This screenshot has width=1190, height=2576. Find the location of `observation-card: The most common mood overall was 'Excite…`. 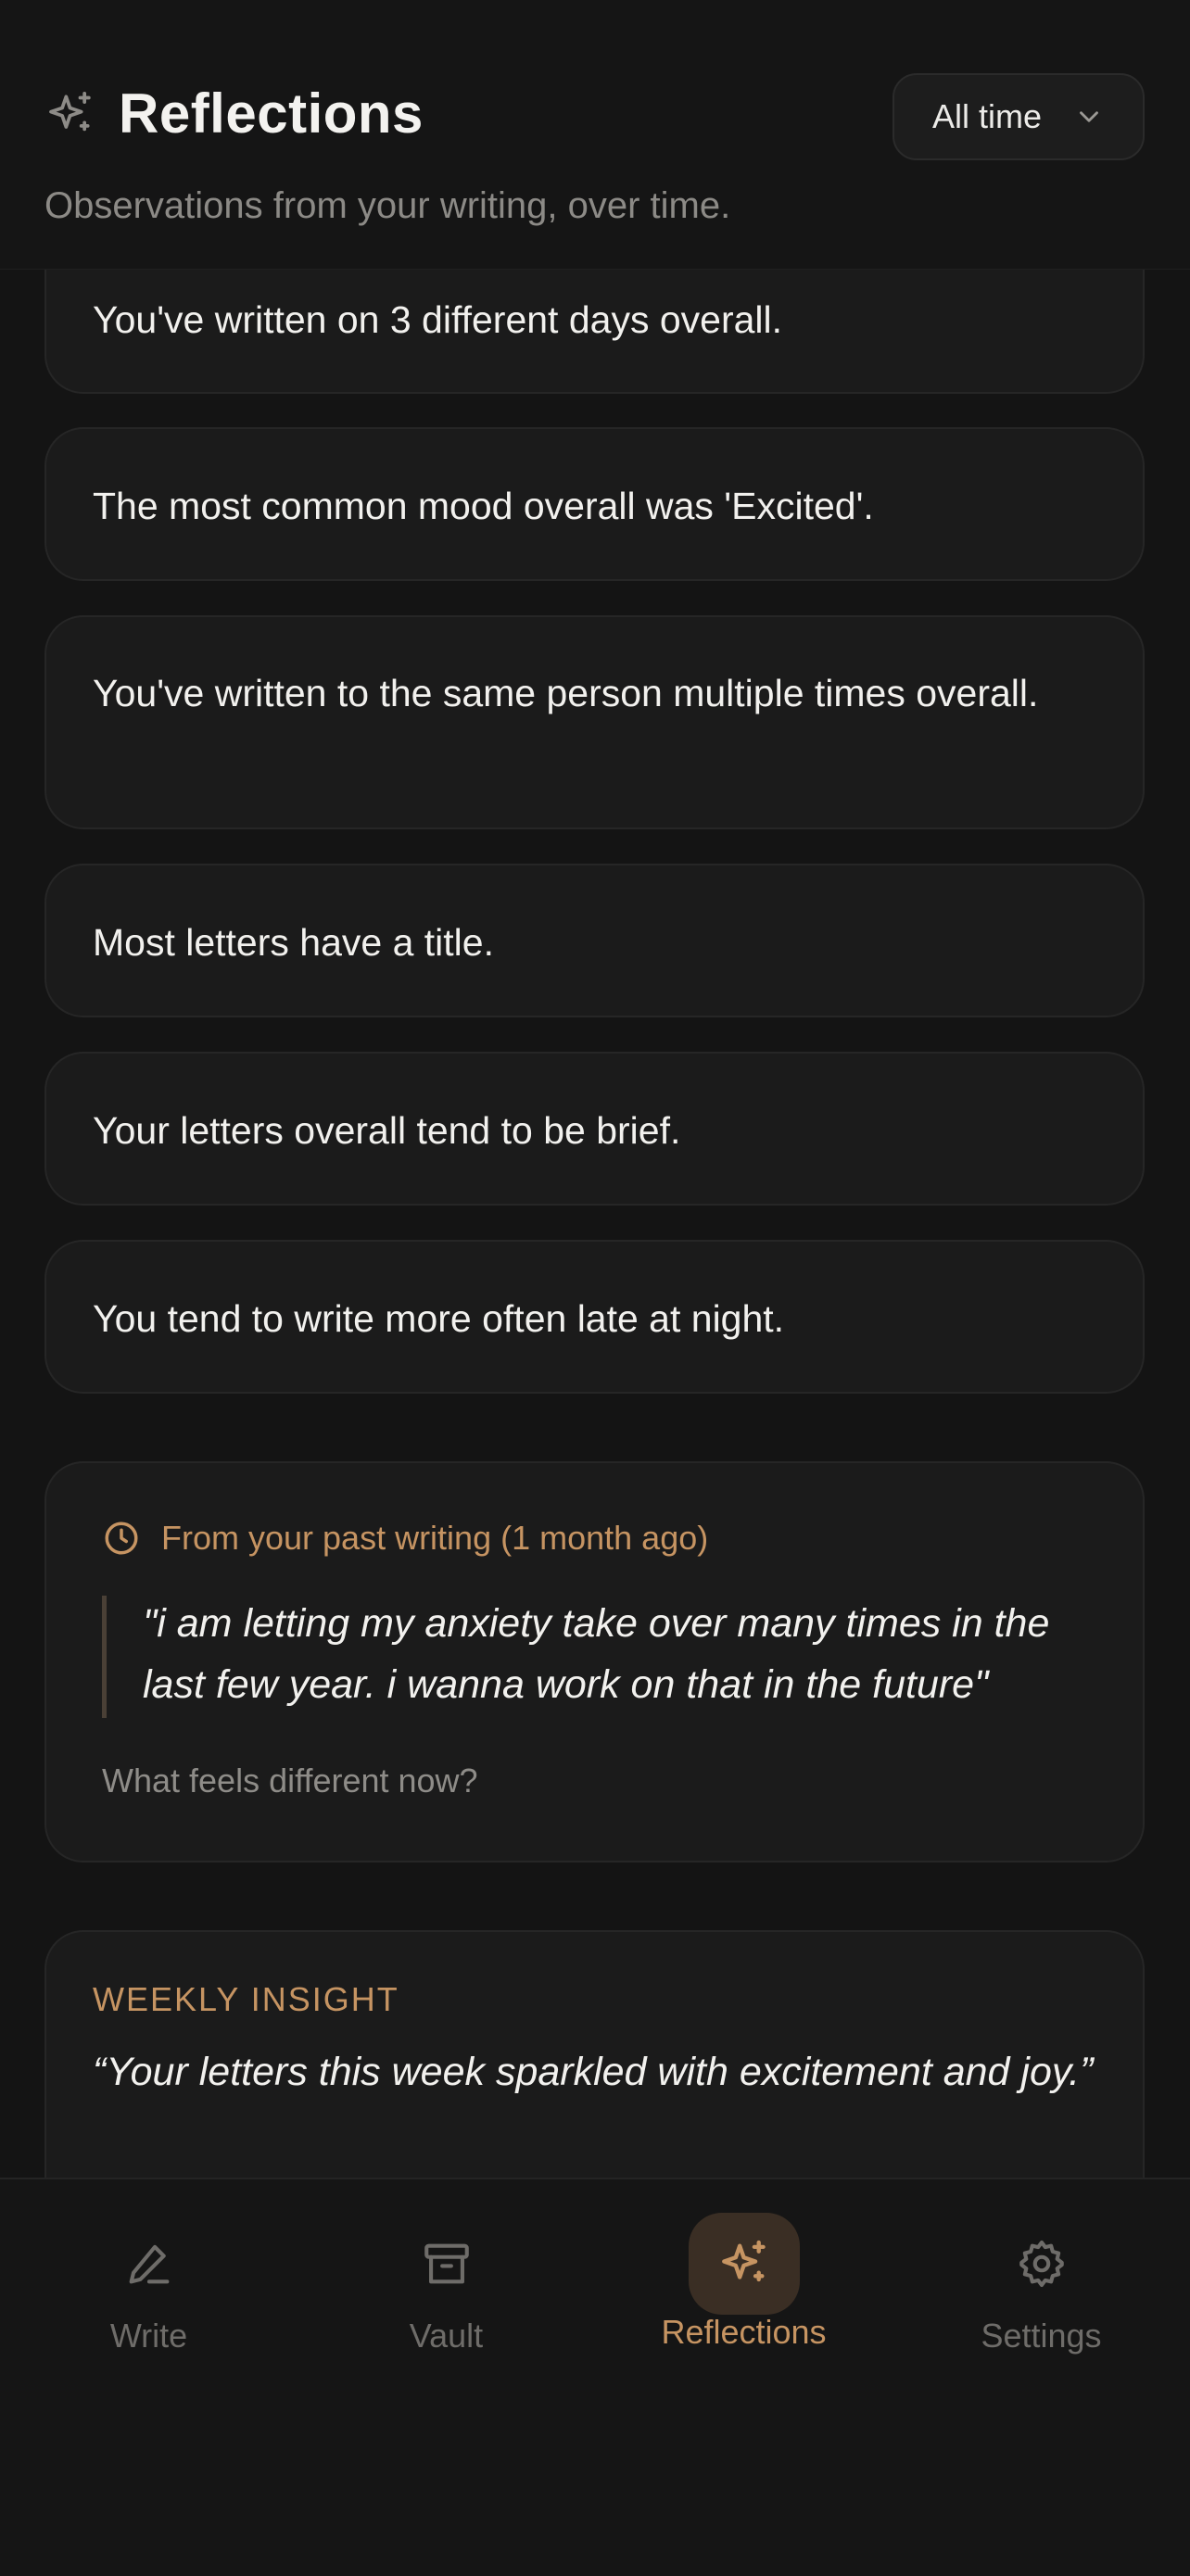

observation-card: The most common mood overall was 'Excite… is located at coordinates (594, 504).